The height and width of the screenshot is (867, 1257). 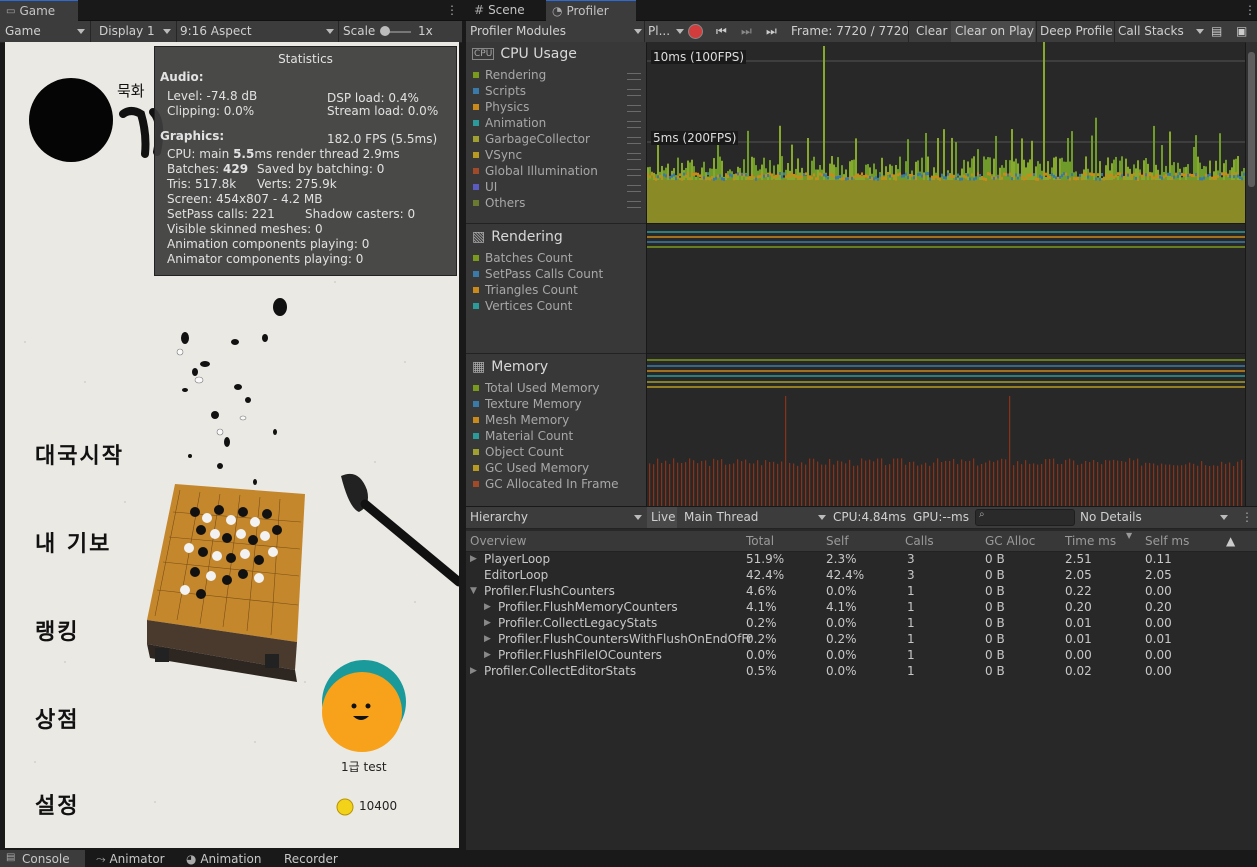 I want to click on record-icon, so click(x=695, y=31).